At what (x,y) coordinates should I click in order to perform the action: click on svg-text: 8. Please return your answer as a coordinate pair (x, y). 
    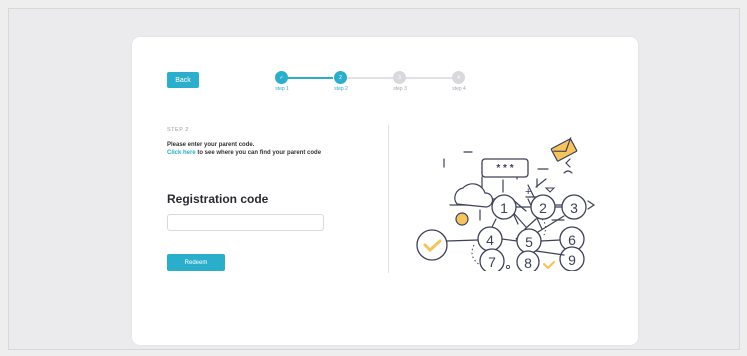
    Looking at the image, I should click on (528, 263).